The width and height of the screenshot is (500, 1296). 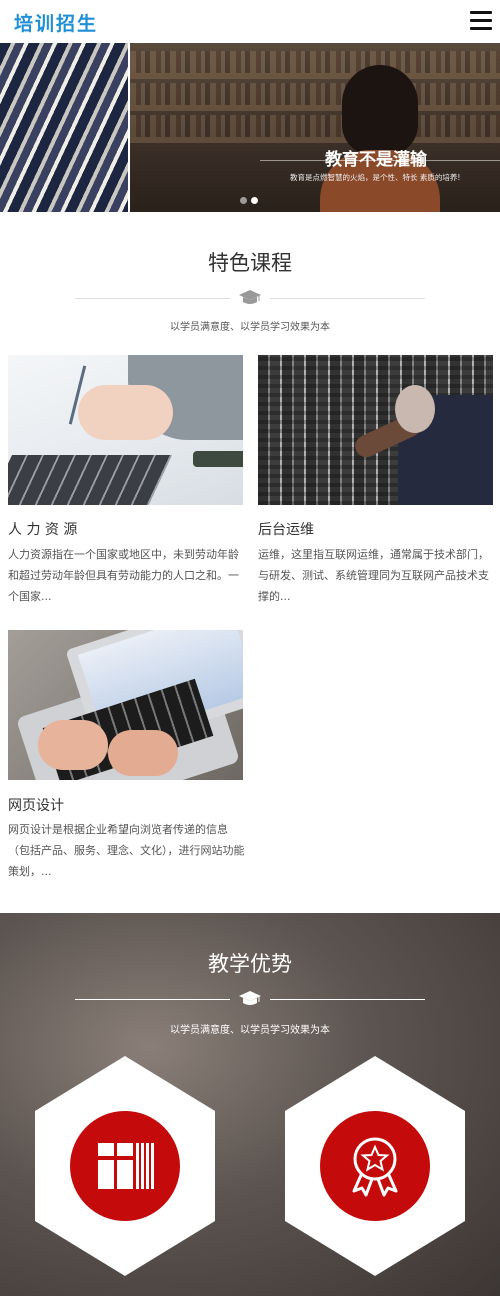 What do you see at coordinates (315, 127) in the screenshot?
I see `banner-photo` at bounding box center [315, 127].